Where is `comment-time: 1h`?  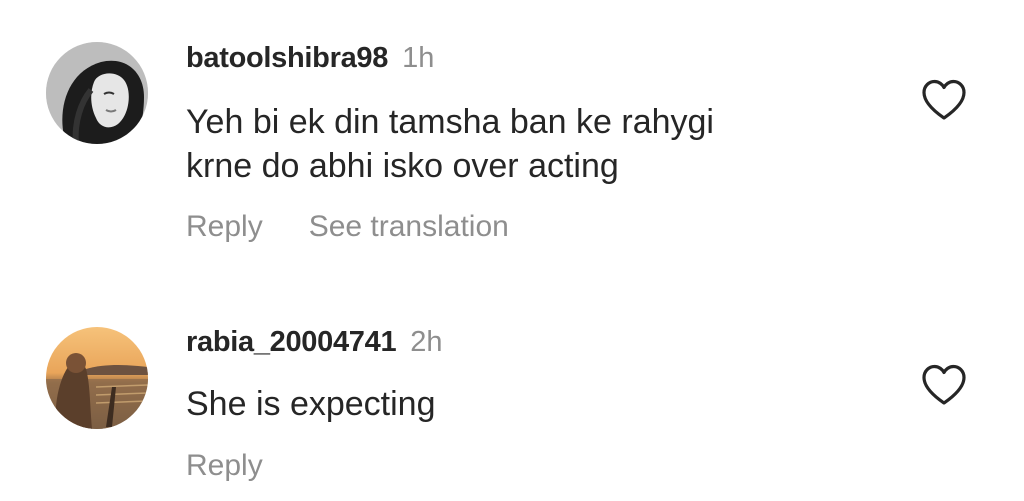 comment-time: 1h is located at coordinates (418, 58).